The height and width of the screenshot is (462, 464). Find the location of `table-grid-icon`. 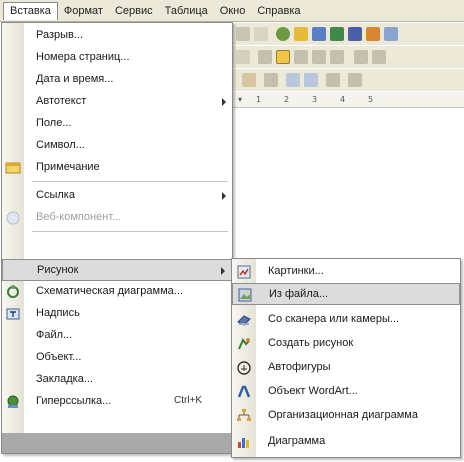

table-grid-icon is located at coordinates (293, 80).